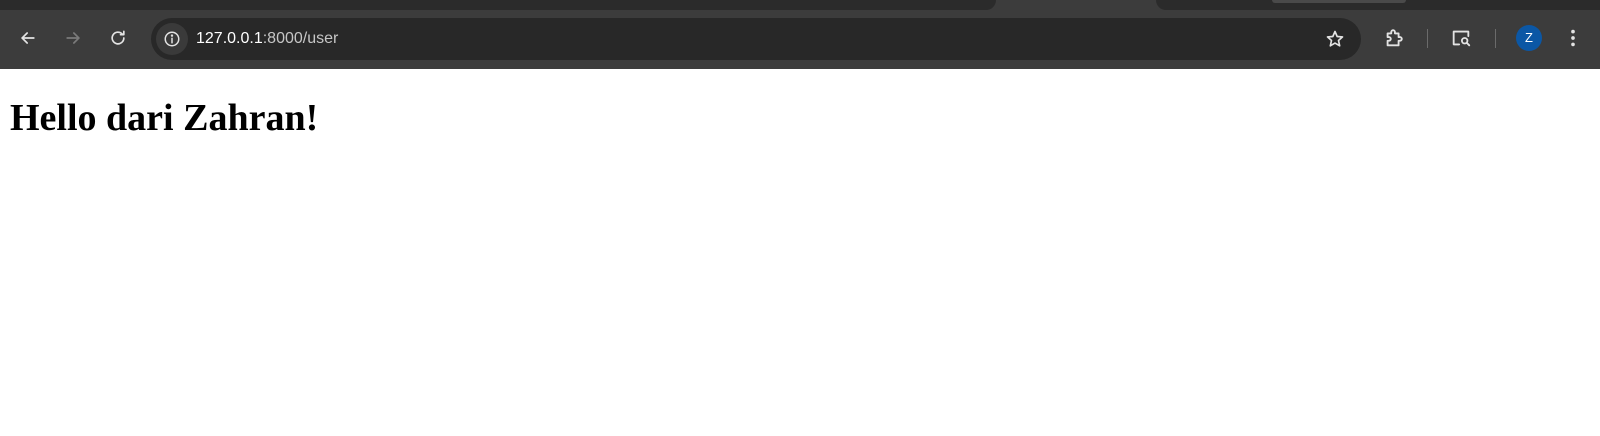 The image size is (1600, 436). Describe the element at coordinates (300, 38) in the screenshot. I see `url-path: :8000/user` at that location.